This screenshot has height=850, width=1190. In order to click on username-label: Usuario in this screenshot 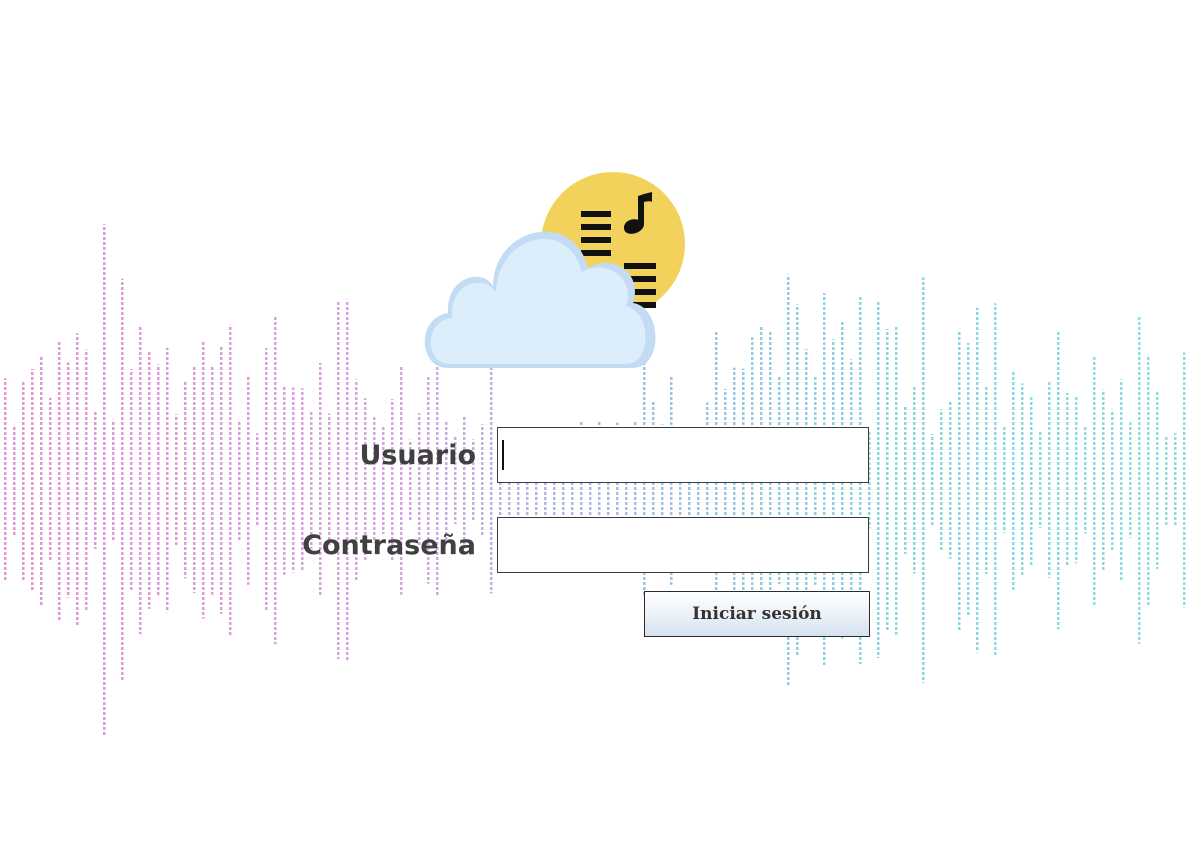, I will do `click(417, 455)`.